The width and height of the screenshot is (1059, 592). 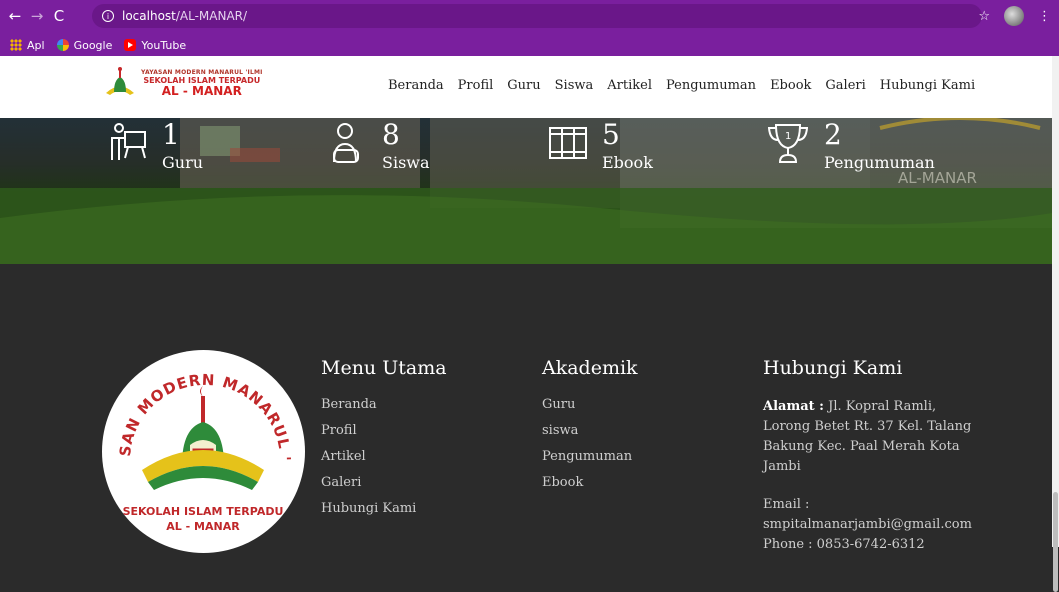 I want to click on nav-galeri: Galeri, so click(x=845, y=85).